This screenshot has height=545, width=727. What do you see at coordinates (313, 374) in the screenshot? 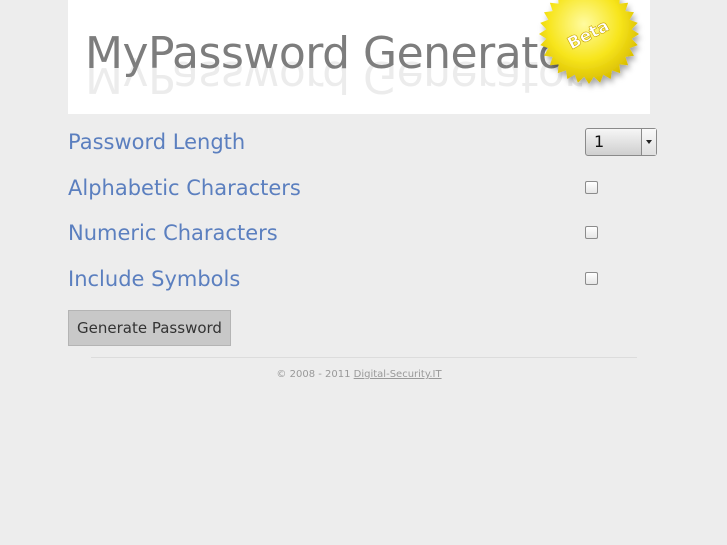
I see `copyright-text: © 2008 - 2011` at bounding box center [313, 374].